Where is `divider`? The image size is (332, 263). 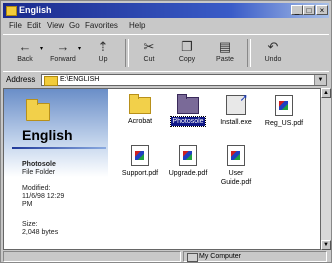 divider is located at coordinates (59, 148).